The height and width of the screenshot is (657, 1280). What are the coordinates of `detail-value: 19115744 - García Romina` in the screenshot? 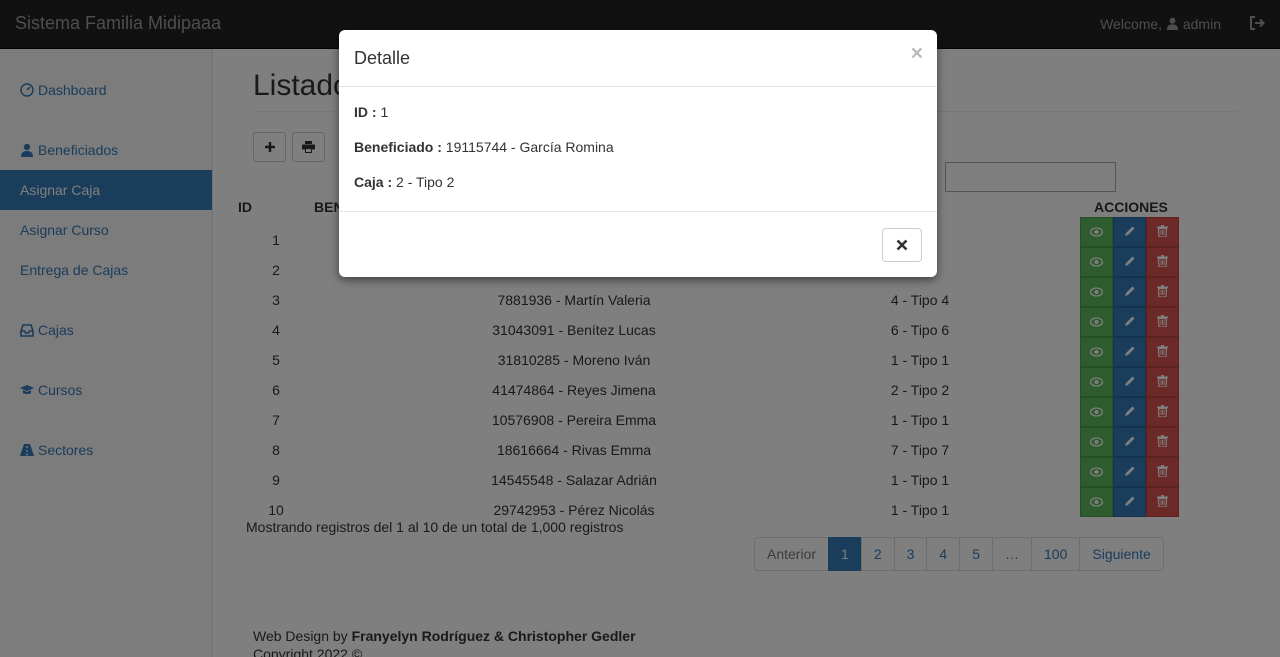 It's located at (529, 147).